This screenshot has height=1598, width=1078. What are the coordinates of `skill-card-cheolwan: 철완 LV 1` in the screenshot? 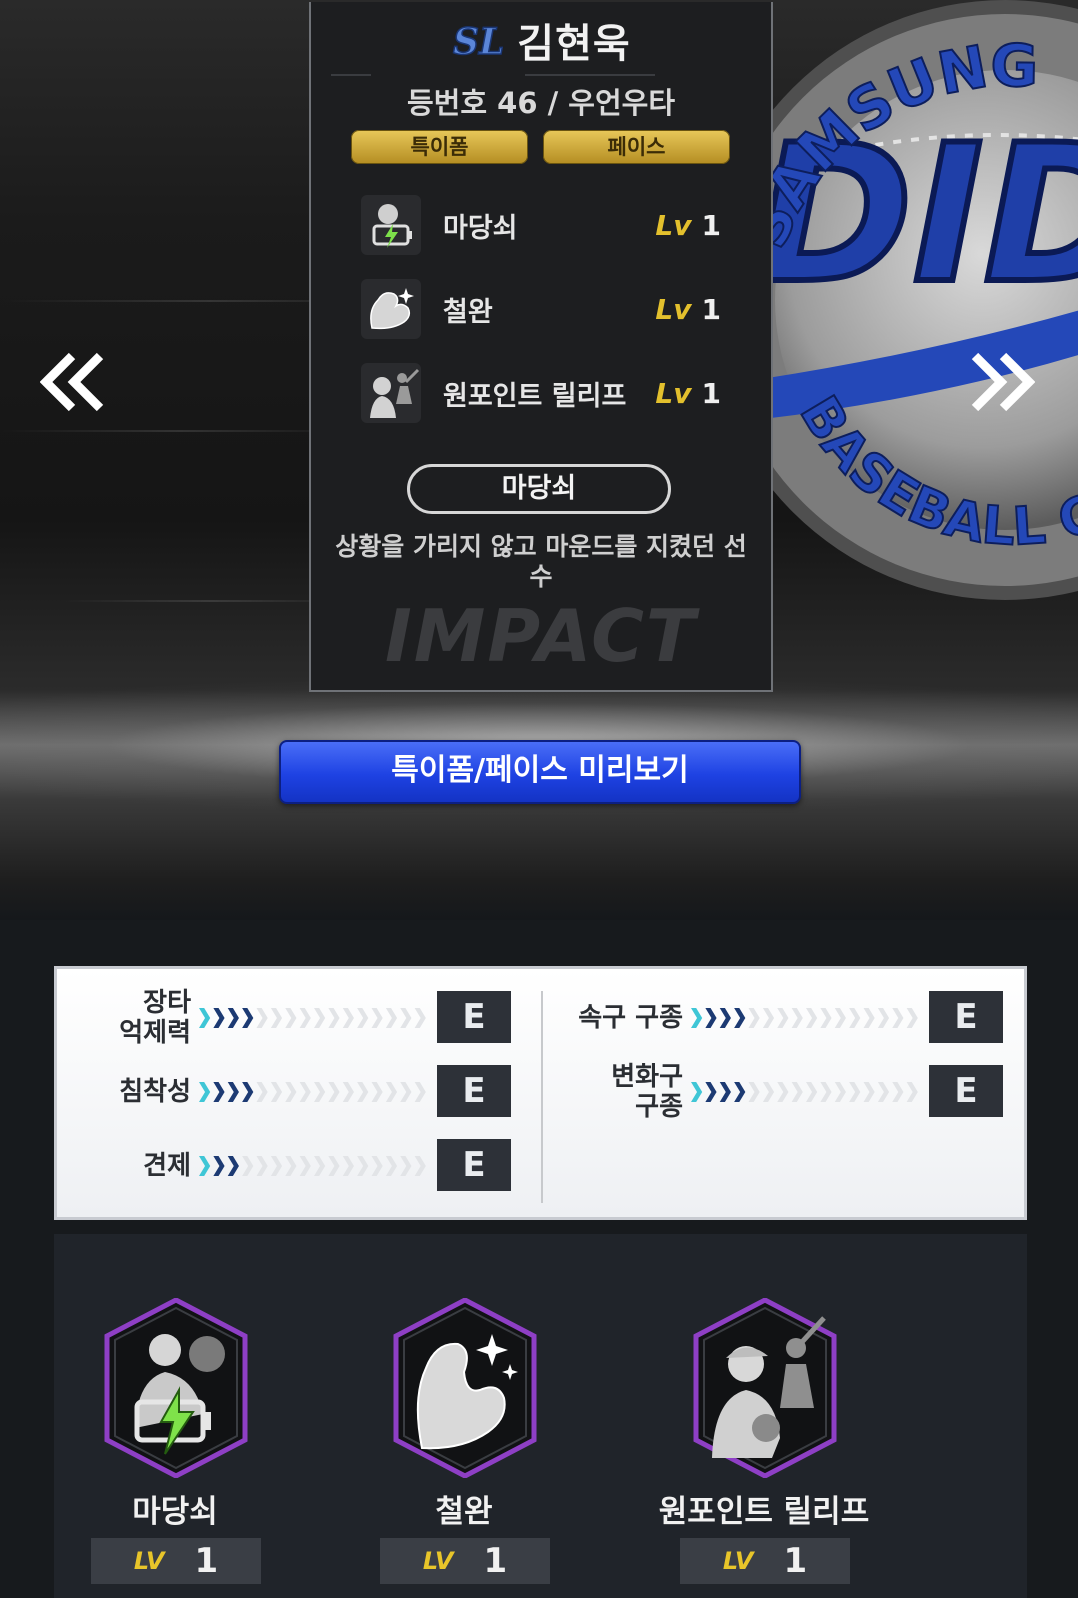 It's located at (464, 1447).